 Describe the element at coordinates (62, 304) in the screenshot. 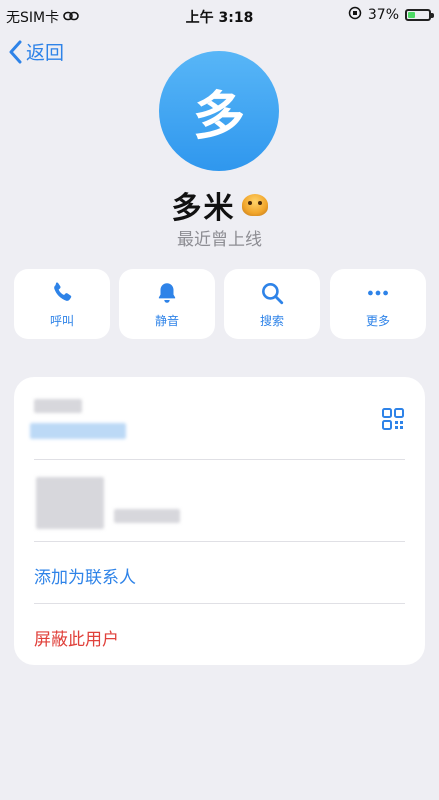

I see `call-button: 呼叫` at that location.